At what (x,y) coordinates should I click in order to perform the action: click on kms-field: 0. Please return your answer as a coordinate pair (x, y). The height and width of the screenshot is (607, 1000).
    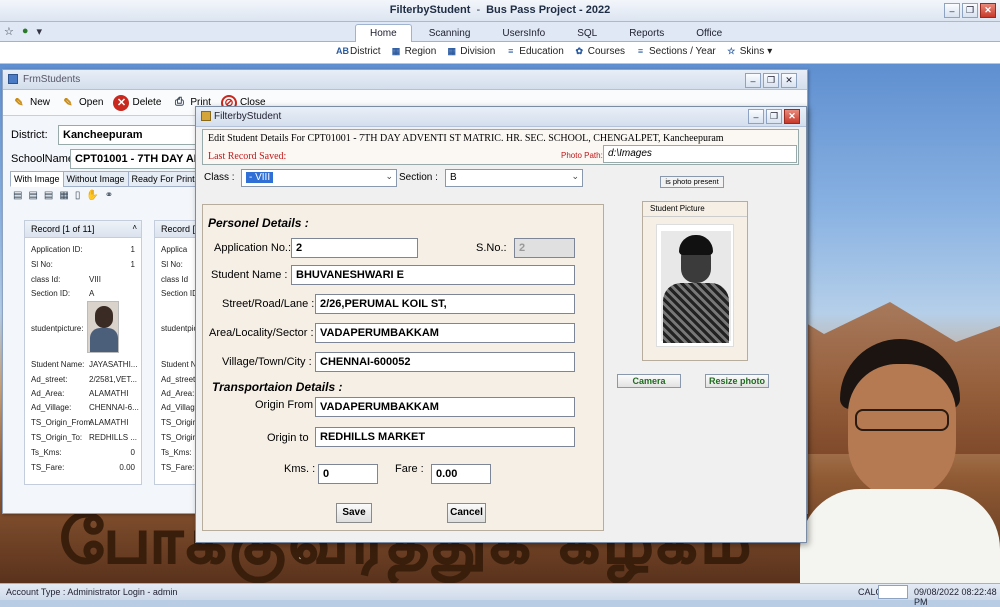
    Looking at the image, I should click on (348, 474).